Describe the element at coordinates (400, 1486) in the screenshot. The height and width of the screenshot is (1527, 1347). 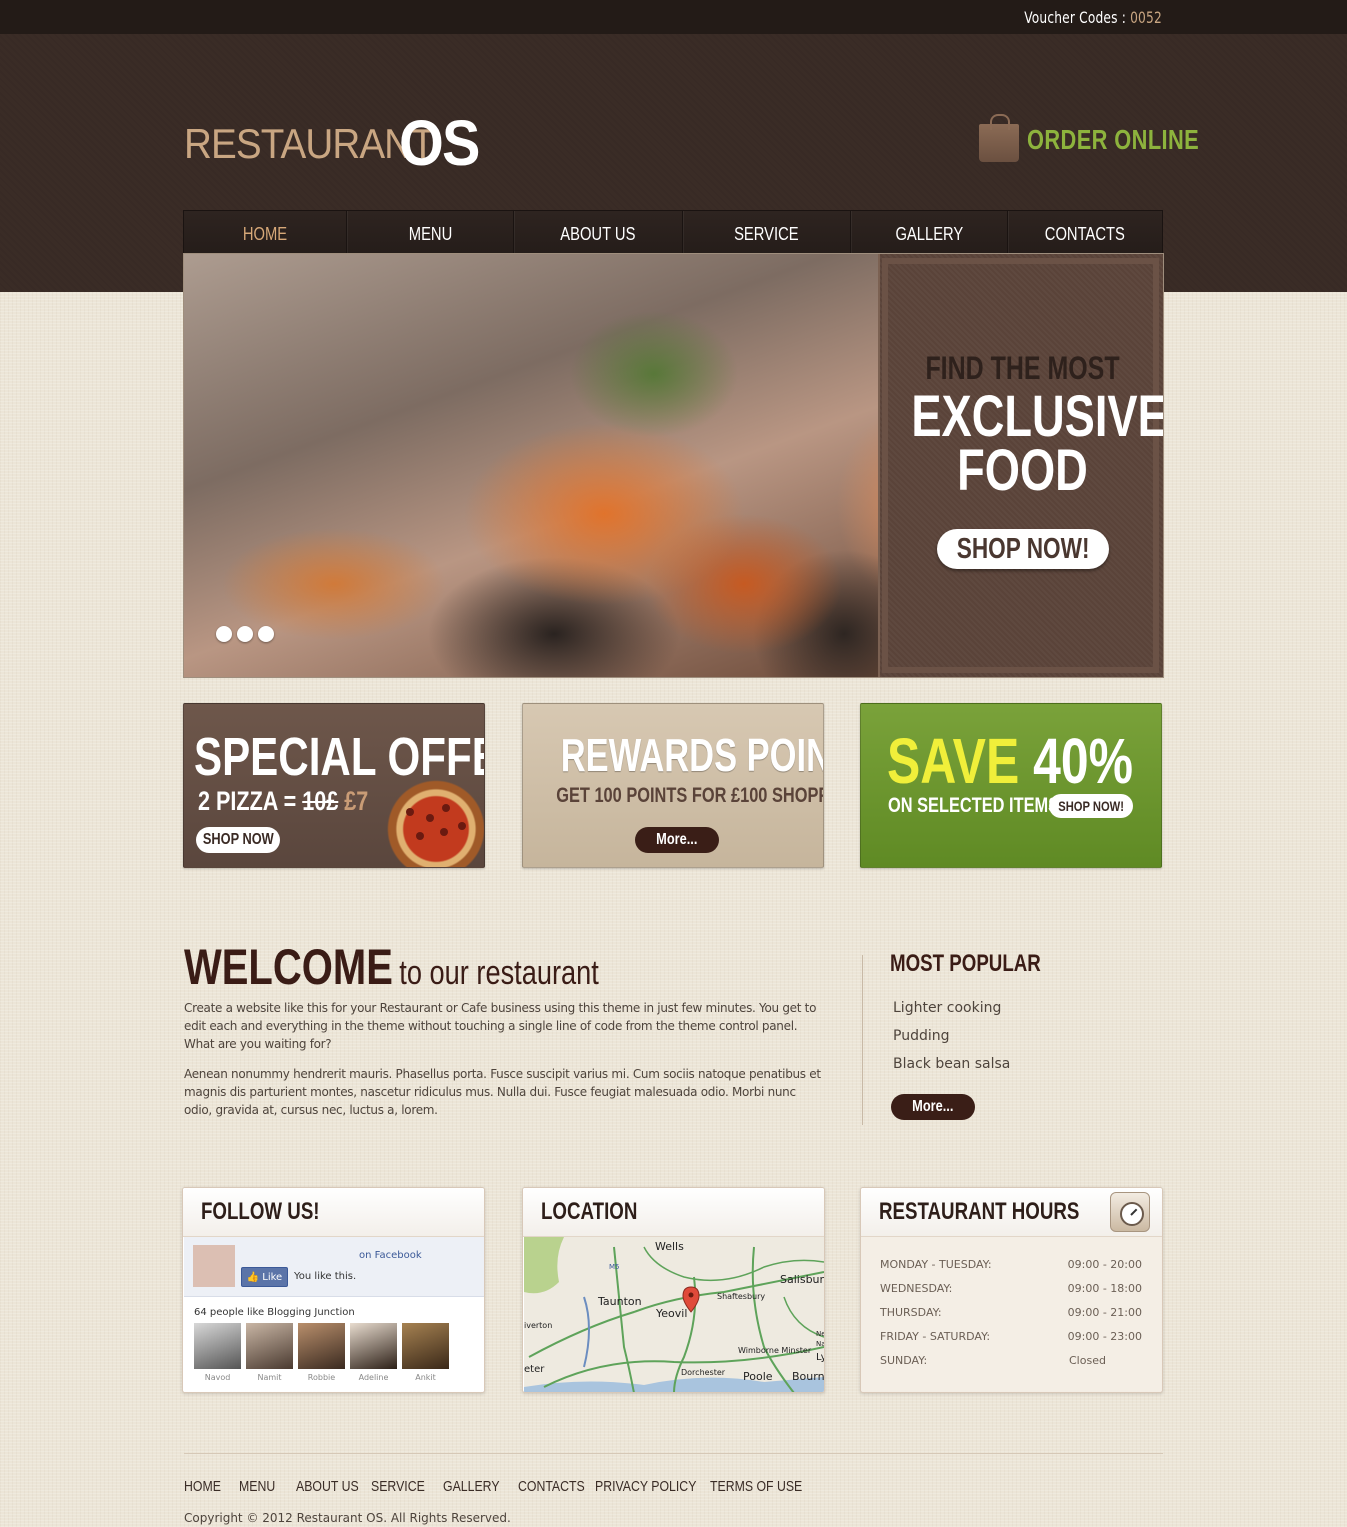
I see `footer-link-service: SERVICE` at that location.